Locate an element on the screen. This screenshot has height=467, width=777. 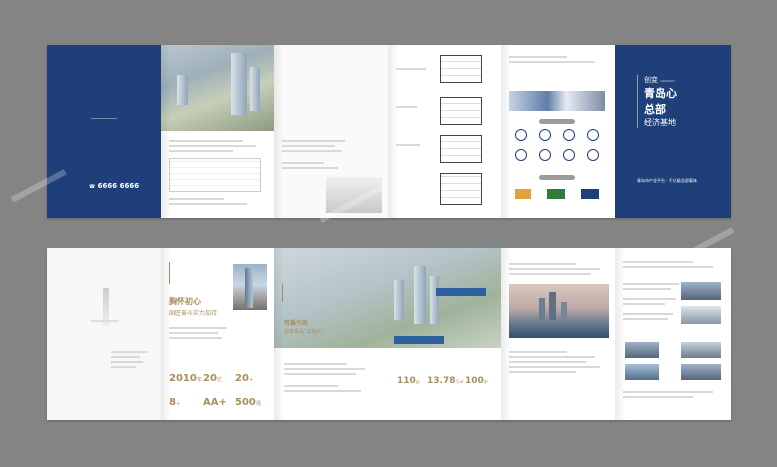
map-label-tag is located at coordinates (461, 292).